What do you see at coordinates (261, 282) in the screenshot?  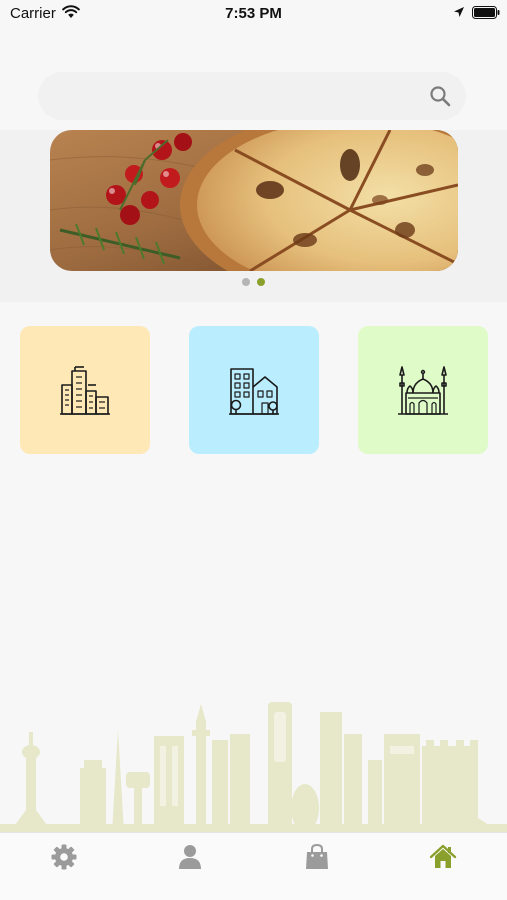 I see `page-dot-2-active` at bounding box center [261, 282].